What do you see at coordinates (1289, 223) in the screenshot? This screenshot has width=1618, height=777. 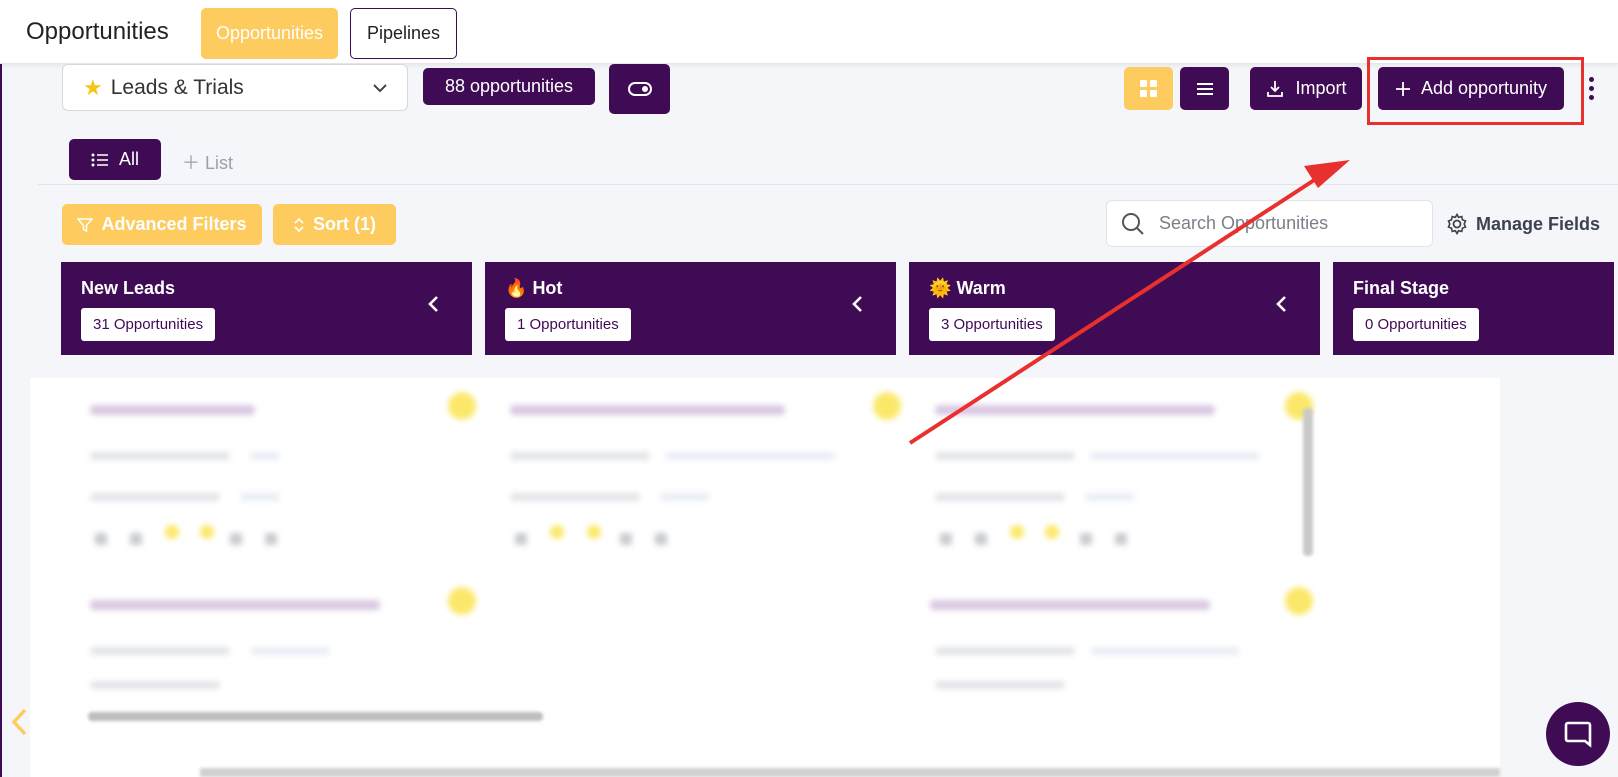 I see `search-input` at bounding box center [1289, 223].